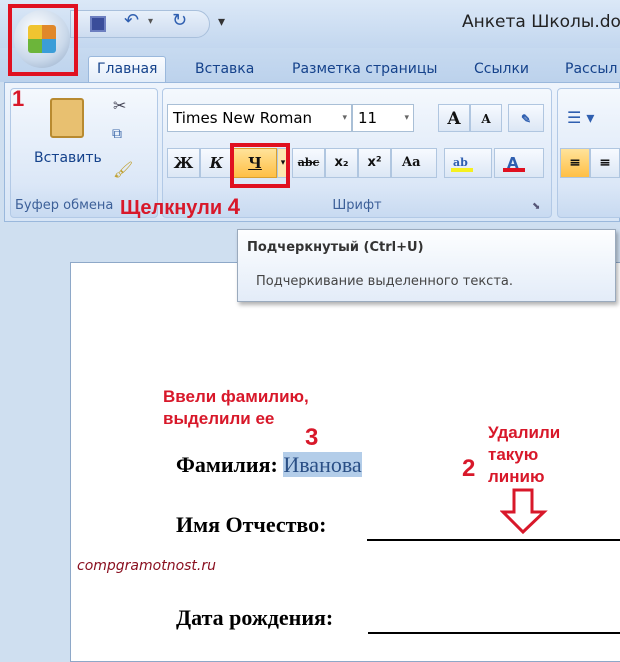  Describe the element at coordinates (221, 22) in the screenshot. I see `customize-qat-icon: ▾` at that location.